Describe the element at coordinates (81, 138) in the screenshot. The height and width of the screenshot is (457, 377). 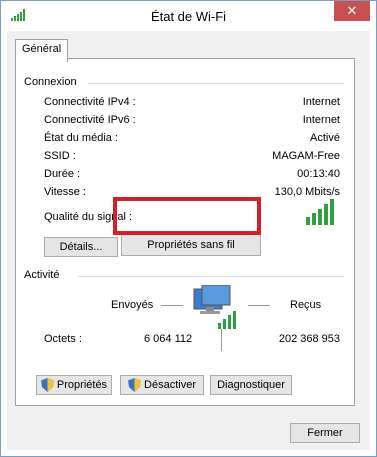
I see `media-state-label: État du média :` at that location.